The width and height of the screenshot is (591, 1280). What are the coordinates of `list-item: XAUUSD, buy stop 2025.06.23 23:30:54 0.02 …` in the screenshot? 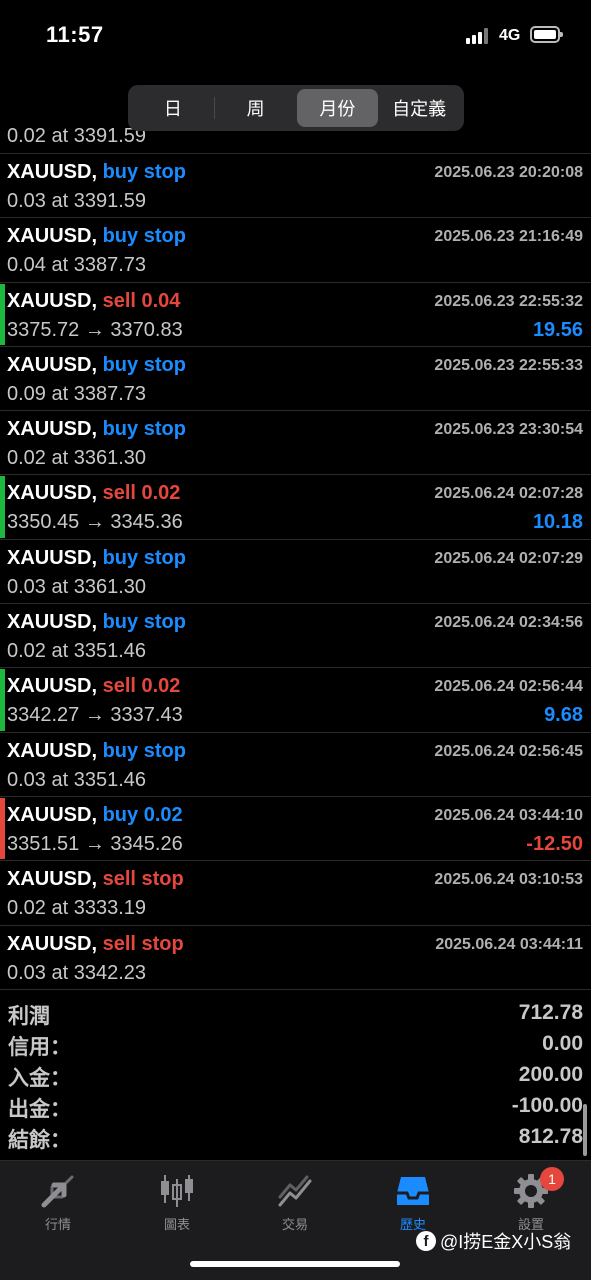 It's located at (295, 443).